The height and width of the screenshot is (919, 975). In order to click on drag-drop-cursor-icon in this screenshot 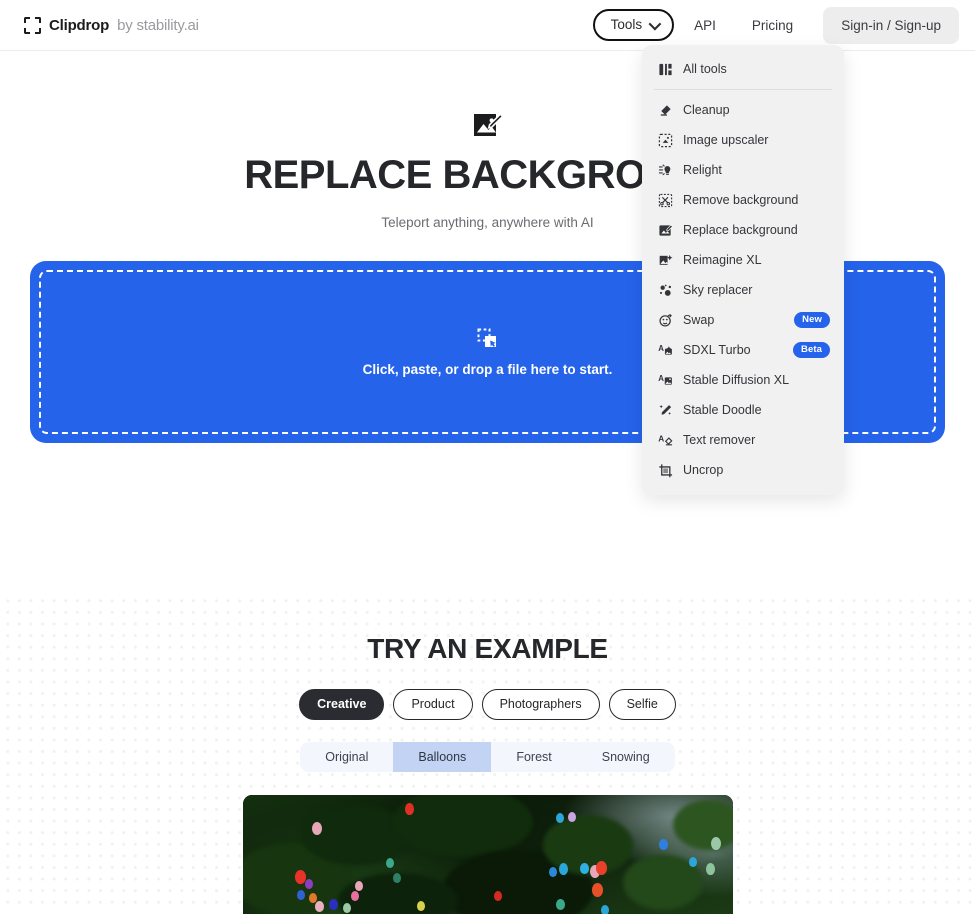, I will do `click(488, 339)`.